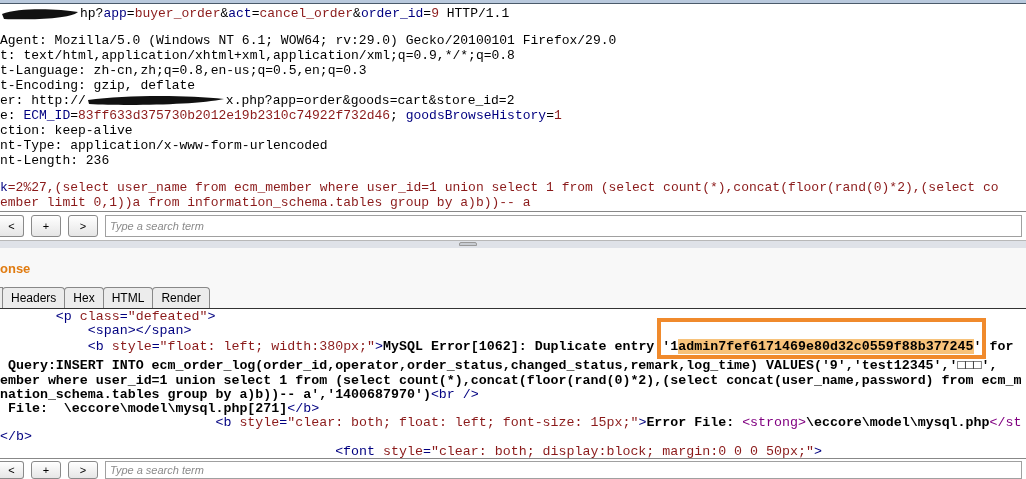 The width and height of the screenshot is (1026, 479). Describe the element at coordinates (55, 160) in the screenshot. I see `request-line: nt-Length: 236` at that location.